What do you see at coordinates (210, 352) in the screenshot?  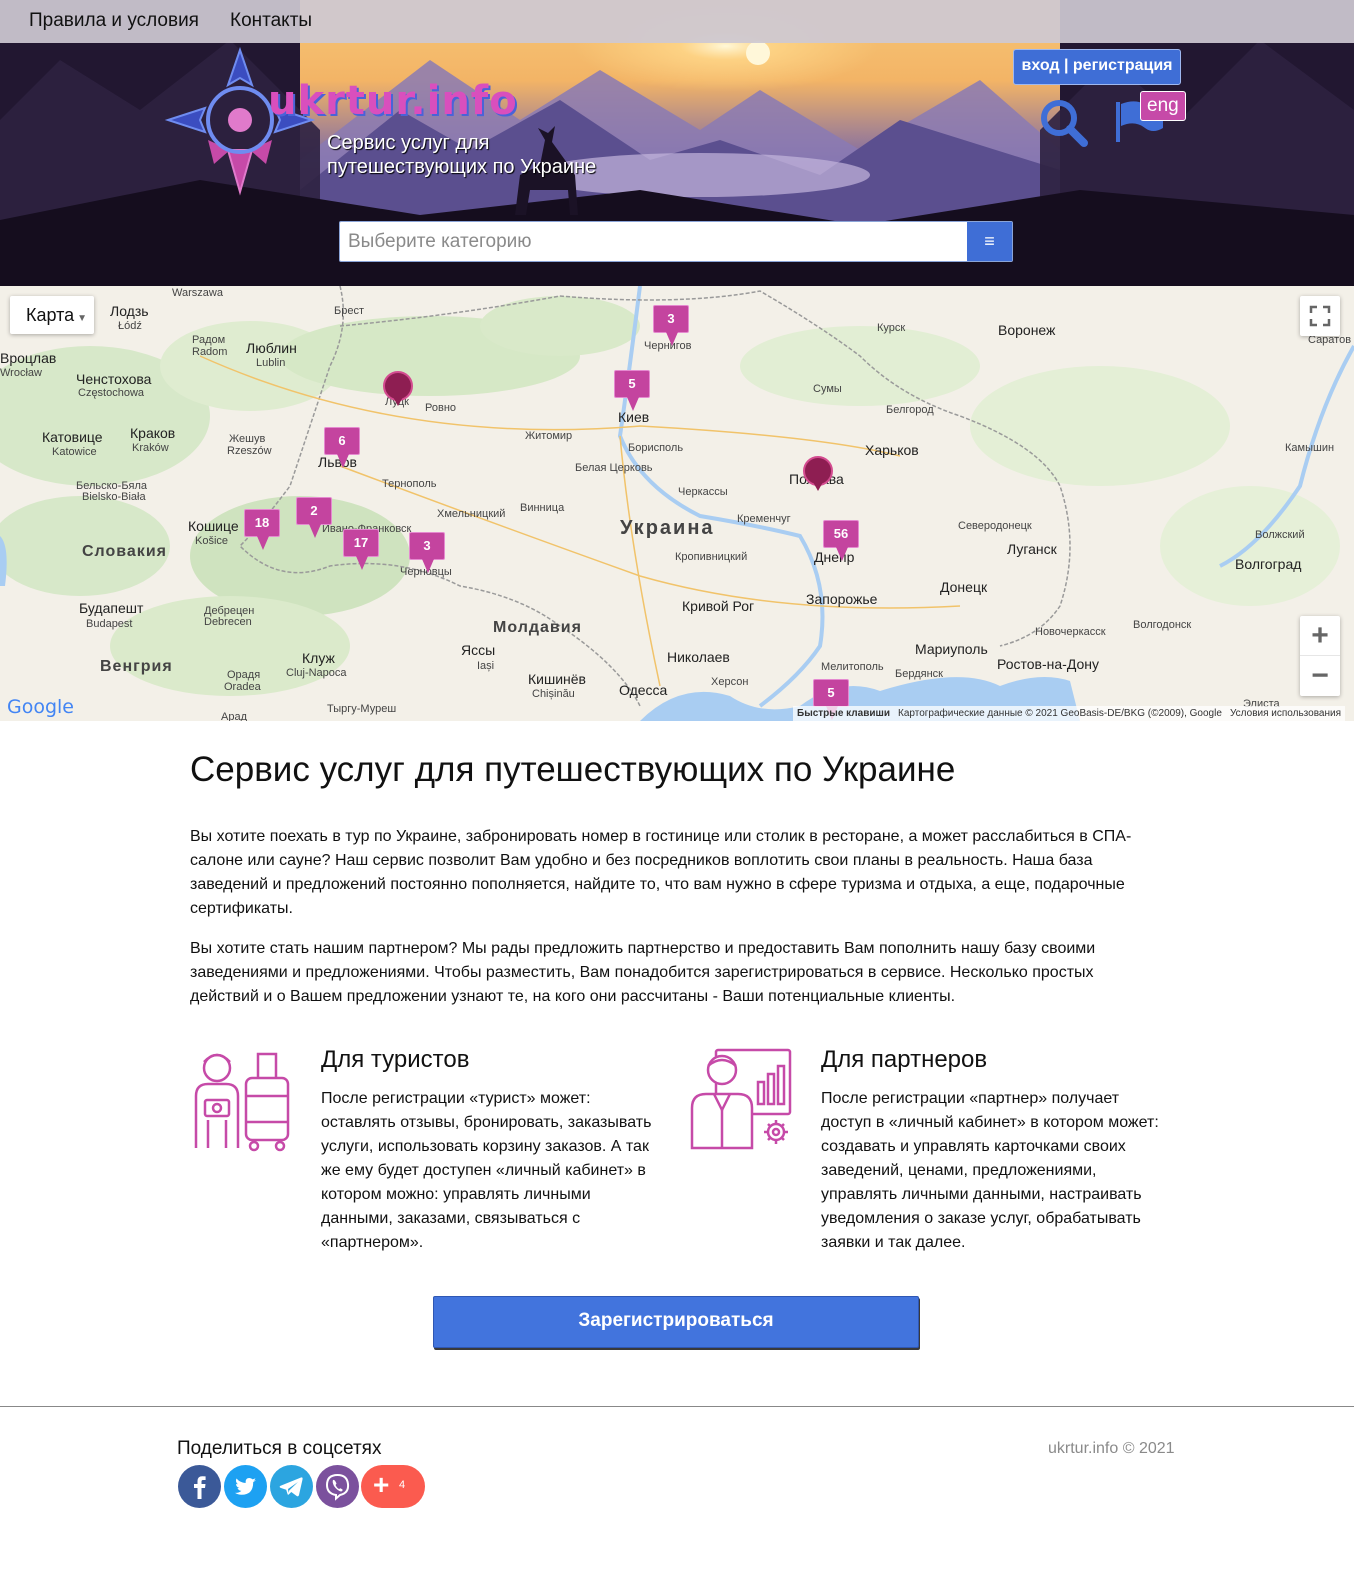 I see `map-city-label: Radom` at bounding box center [210, 352].